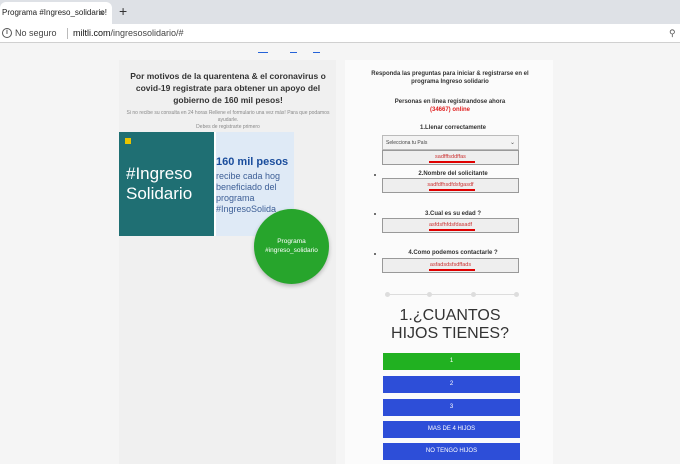 This screenshot has height=464, width=680. I want to click on online-prefix: Personas en linea registrandose ahora, so click(450, 102).